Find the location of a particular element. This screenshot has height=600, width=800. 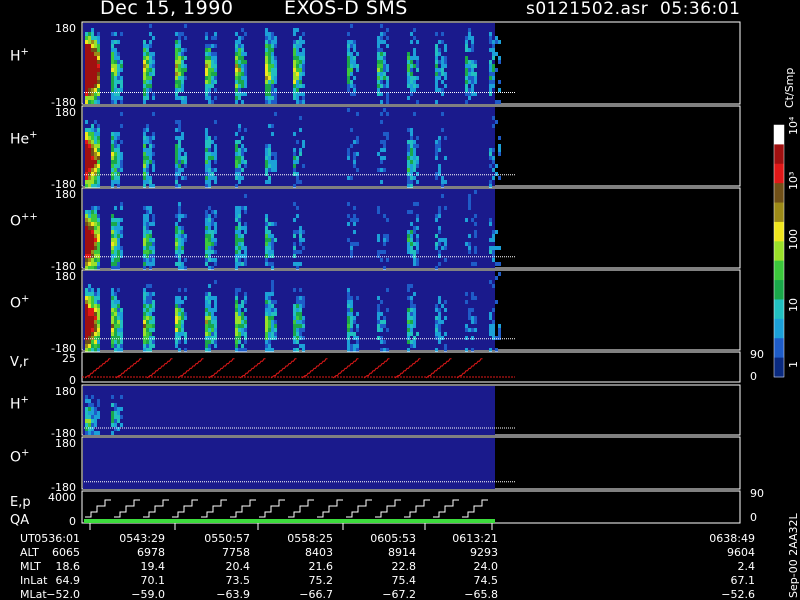

table-cell: 2.4 is located at coordinates (747, 566).